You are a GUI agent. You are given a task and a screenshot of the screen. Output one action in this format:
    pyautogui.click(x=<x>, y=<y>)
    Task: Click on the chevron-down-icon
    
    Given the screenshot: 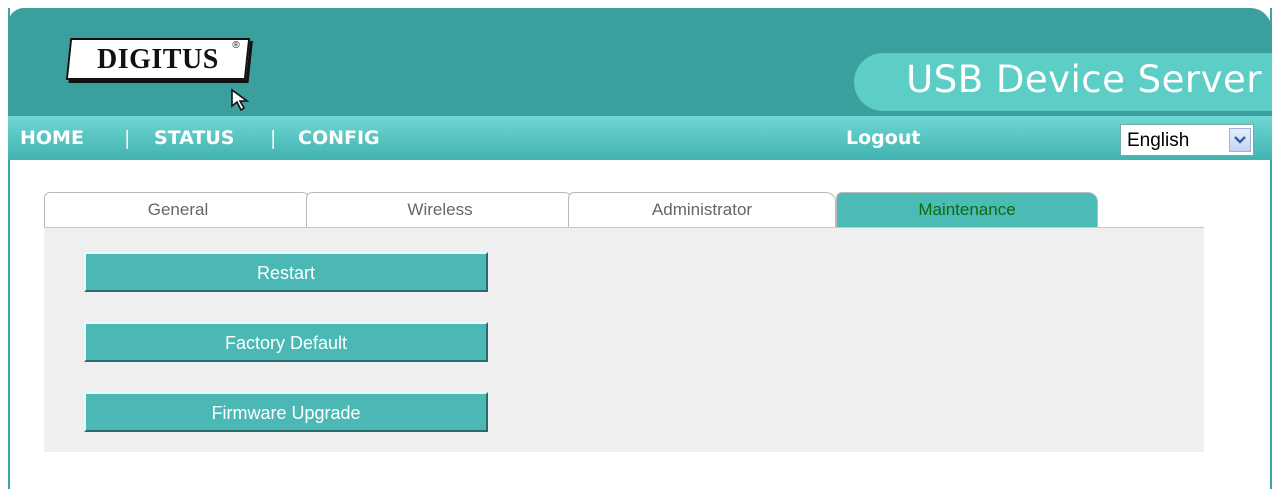 What is the action you would take?
    pyautogui.click(x=1240, y=140)
    